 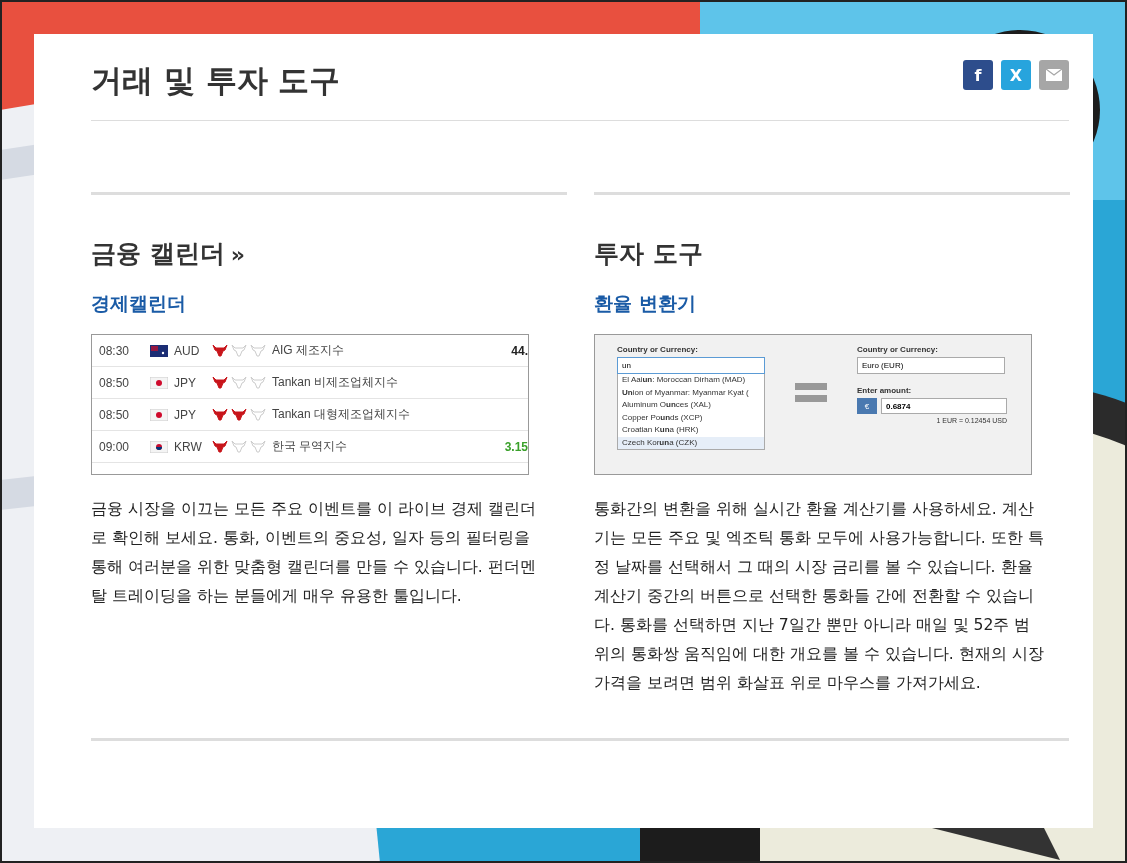 What do you see at coordinates (691, 392) in the screenshot?
I see `currency-option: Union of Myanmar: Myanmar Kyat (` at bounding box center [691, 392].